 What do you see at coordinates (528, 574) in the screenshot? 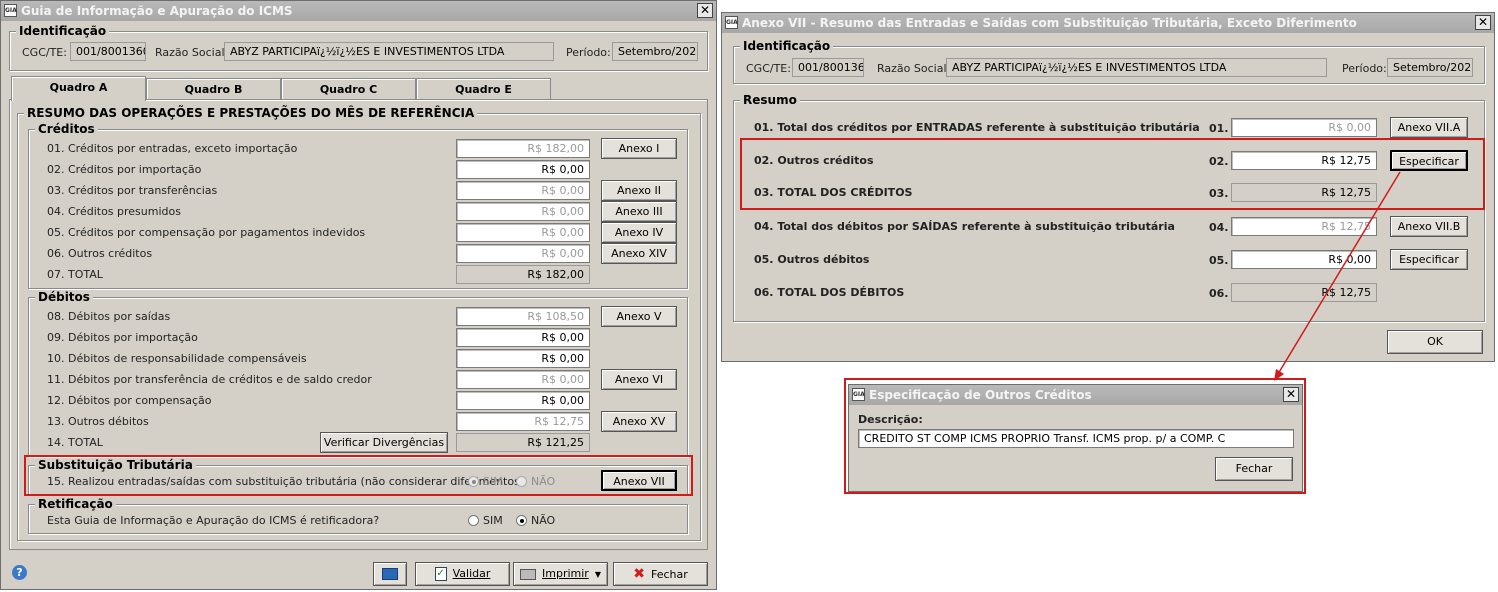
I see `printer-icon` at bounding box center [528, 574].